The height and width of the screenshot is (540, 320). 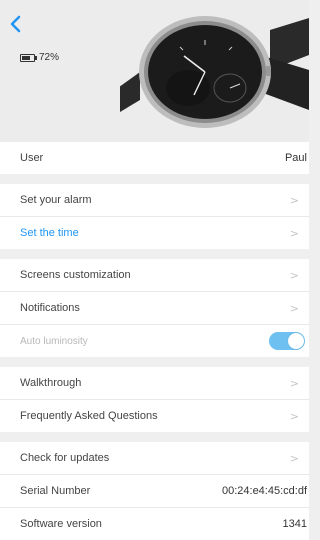 What do you see at coordinates (154, 524) in the screenshot?
I see `software-version-row: Software version 1341` at bounding box center [154, 524].